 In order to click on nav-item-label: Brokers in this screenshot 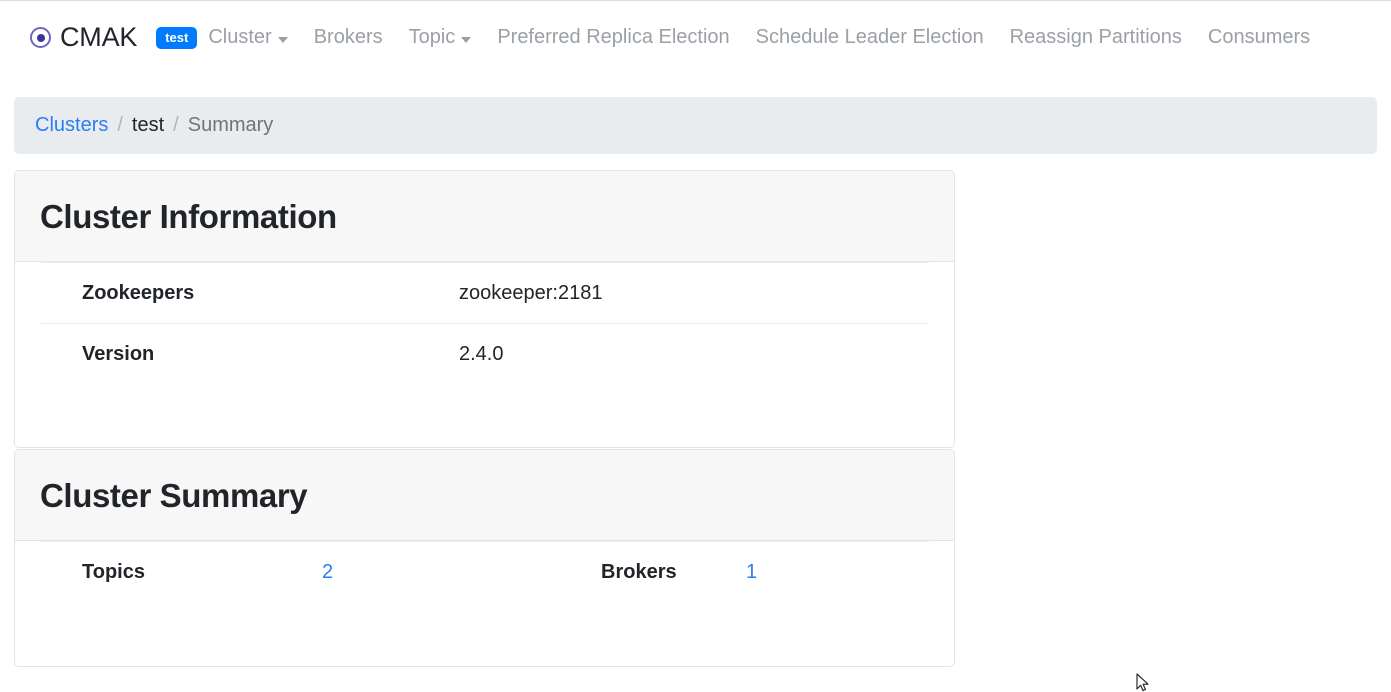, I will do `click(348, 37)`.